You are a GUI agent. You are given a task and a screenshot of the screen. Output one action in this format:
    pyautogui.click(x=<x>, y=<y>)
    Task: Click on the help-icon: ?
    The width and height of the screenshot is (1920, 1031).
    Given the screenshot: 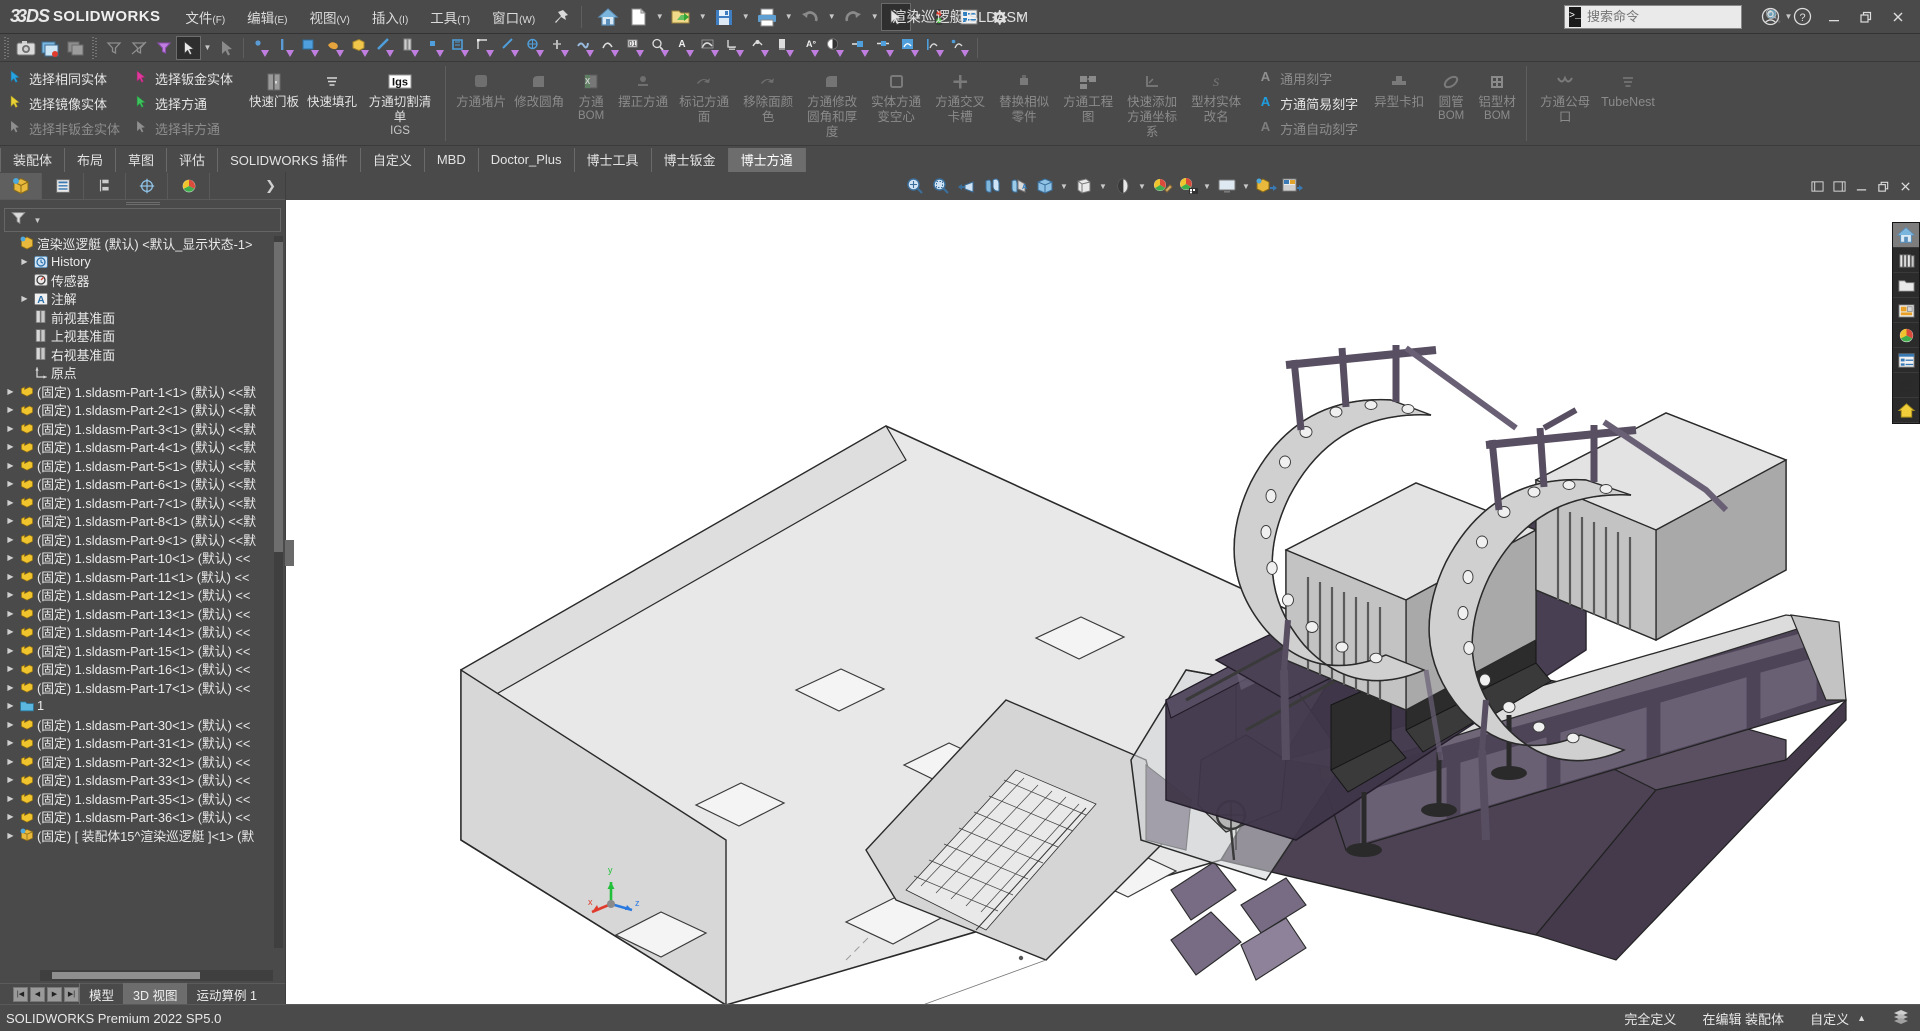 What is the action you would take?
    pyautogui.click(x=1802, y=17)
    